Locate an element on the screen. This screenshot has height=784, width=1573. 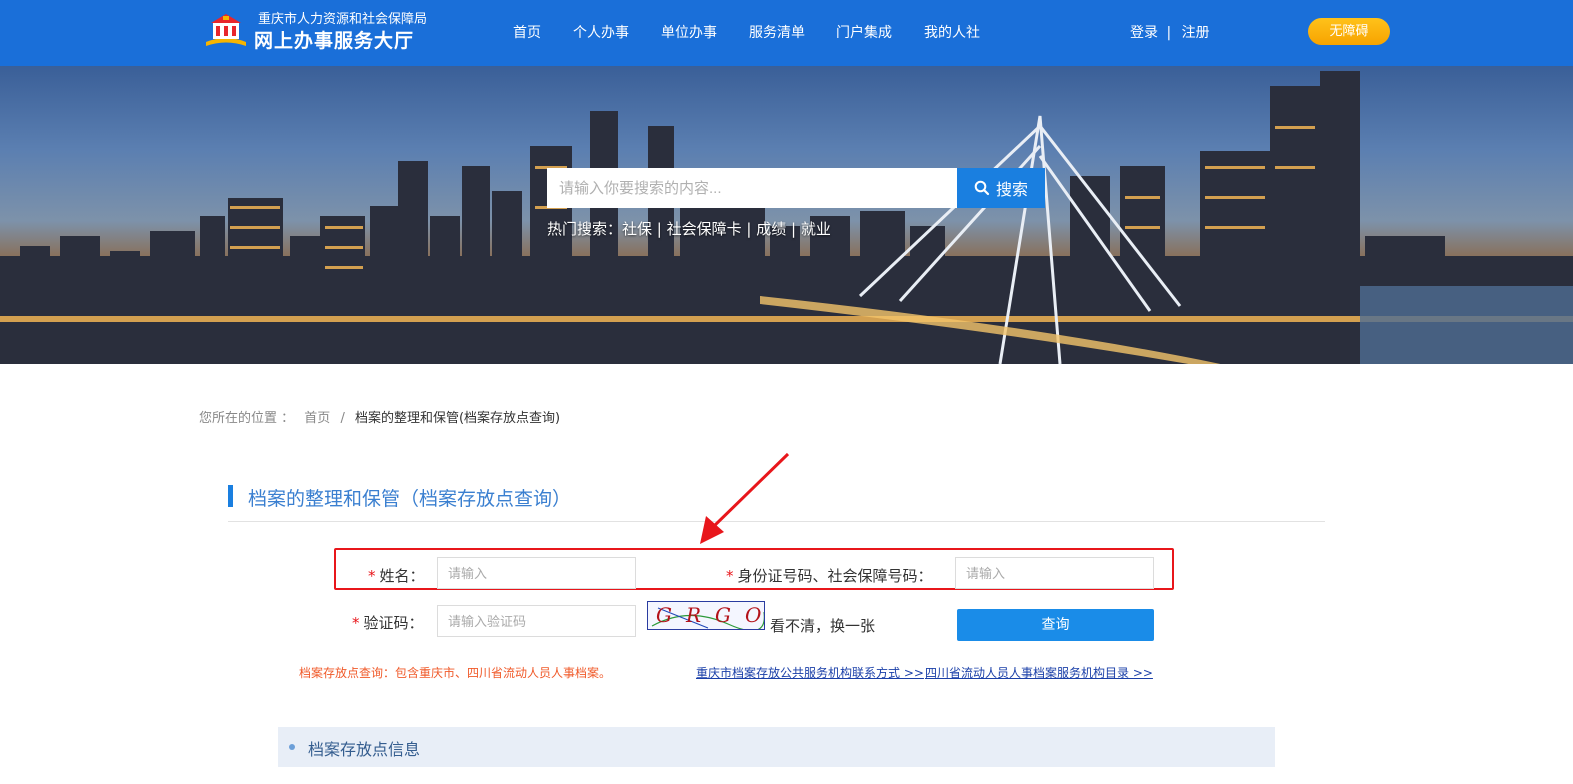
search-button: 搜索 is located at coordinates (1001, 188).